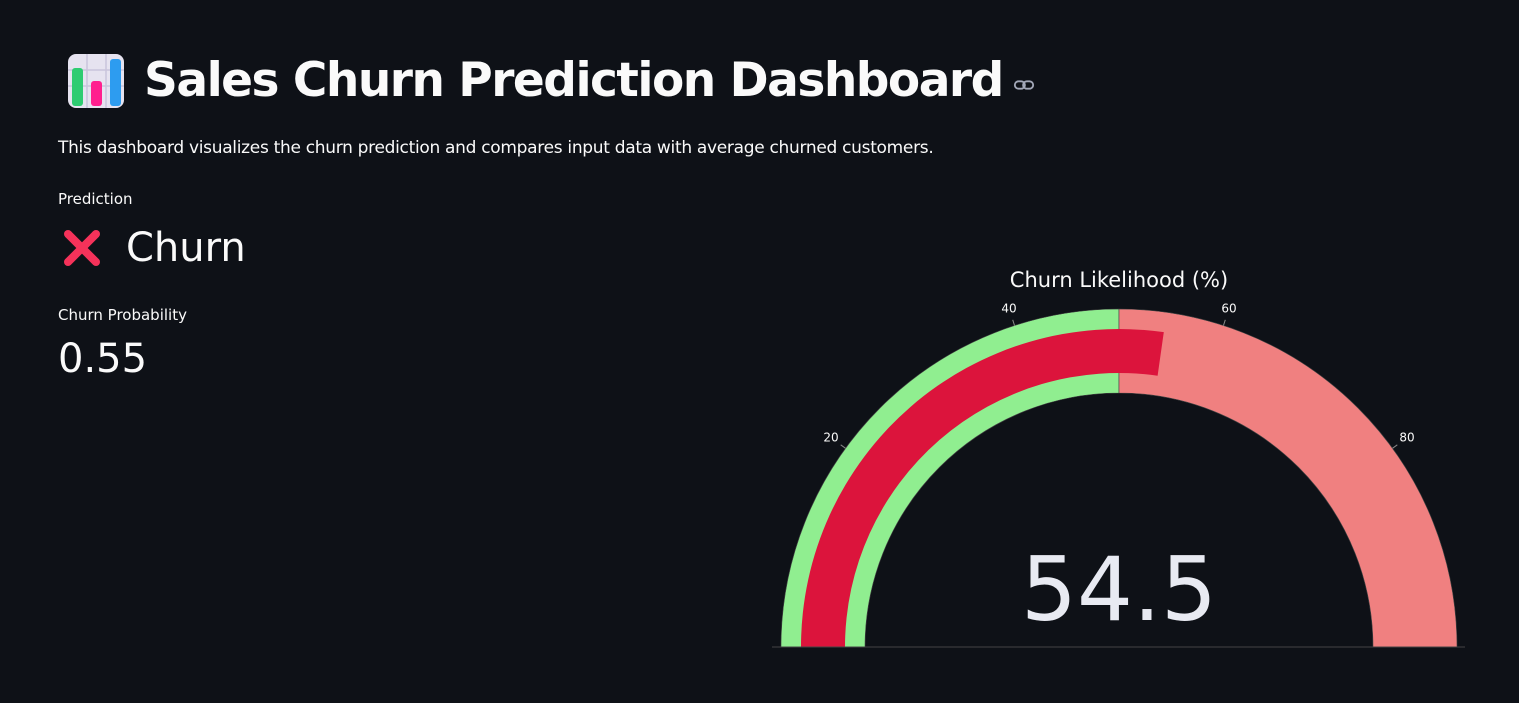  What do you see at coordinates (96, 81) in the screenshot?
I see `bar-chart-icon` at bounding box center [96, 81].